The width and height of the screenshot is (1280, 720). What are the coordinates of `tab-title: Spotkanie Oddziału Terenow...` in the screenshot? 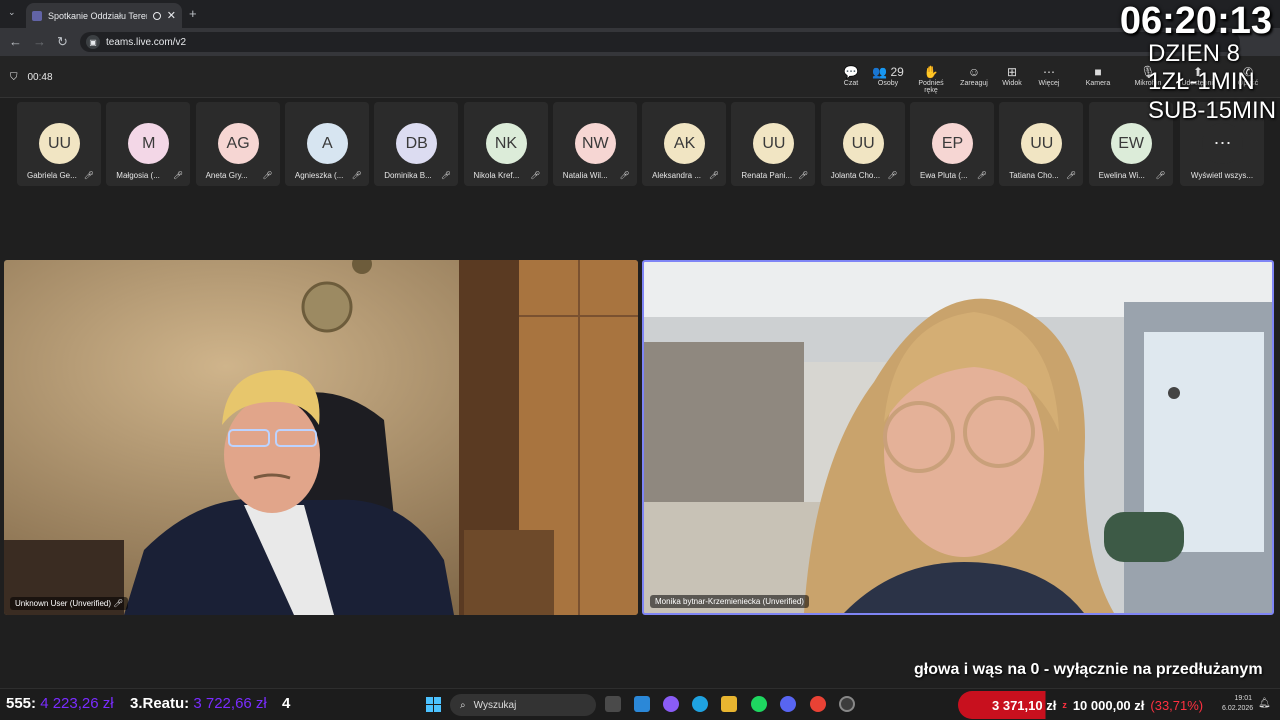 It's located at (97, 15).